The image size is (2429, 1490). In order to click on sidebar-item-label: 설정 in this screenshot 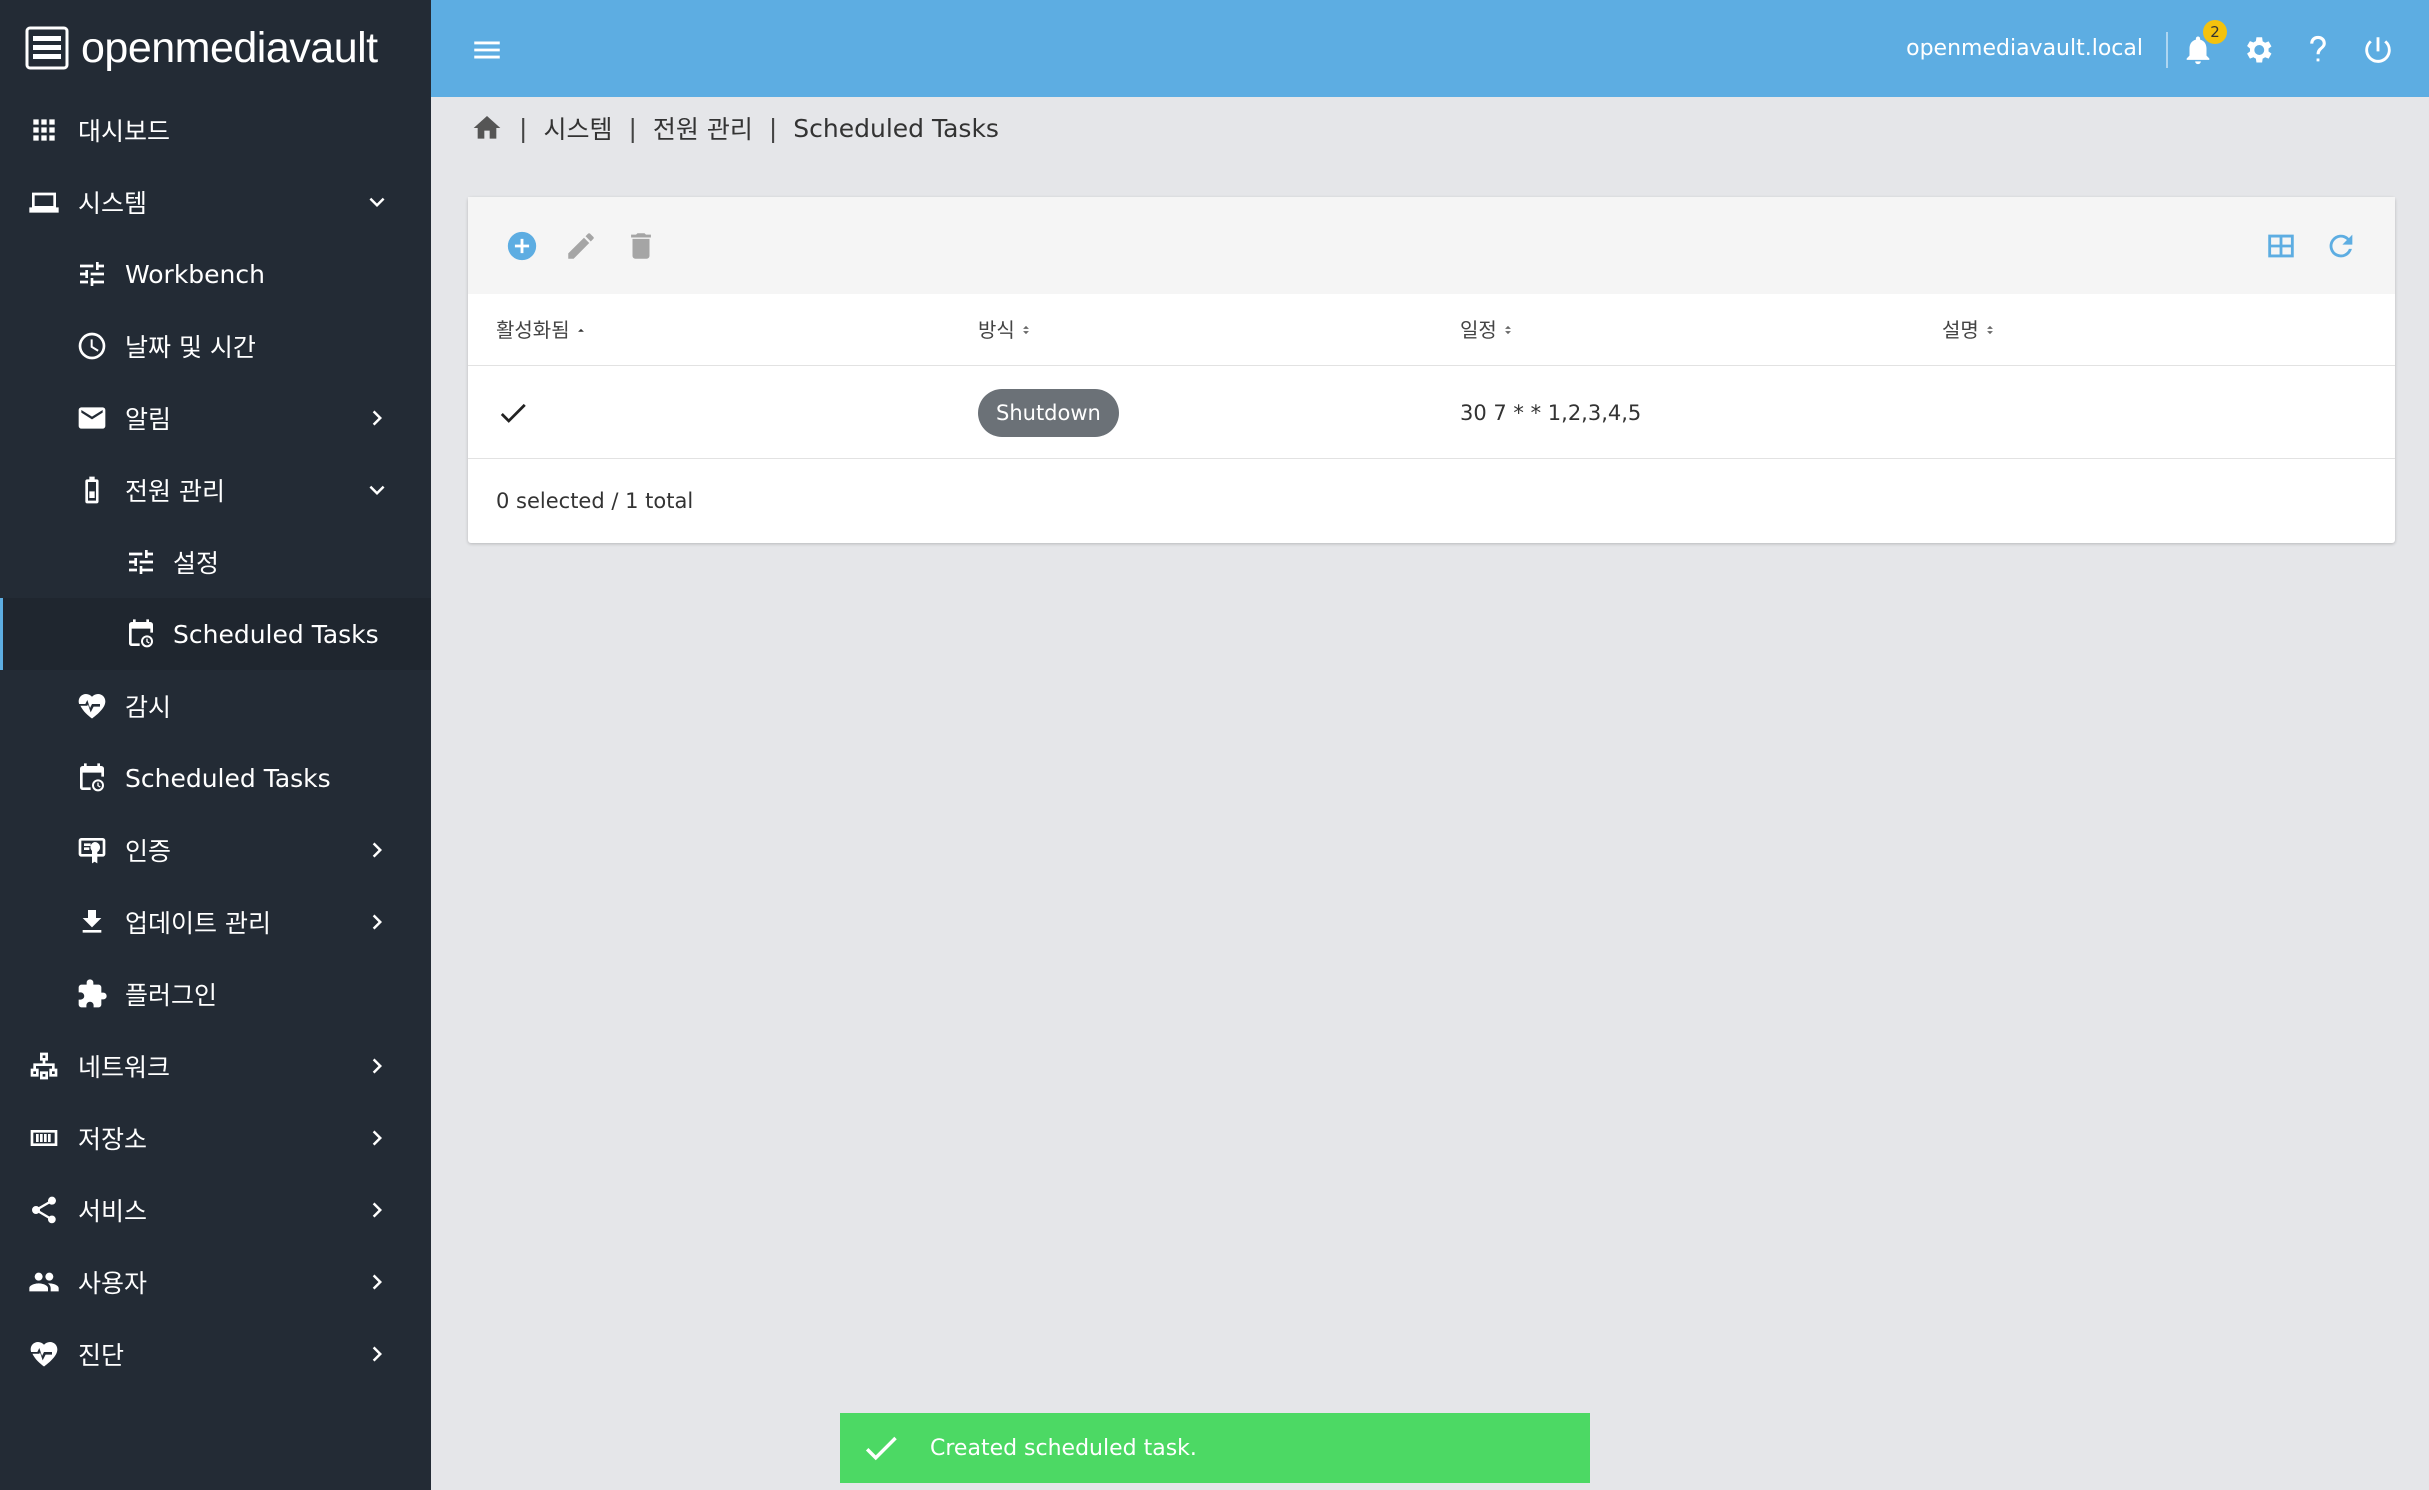, I will do `click(196, 563)`.